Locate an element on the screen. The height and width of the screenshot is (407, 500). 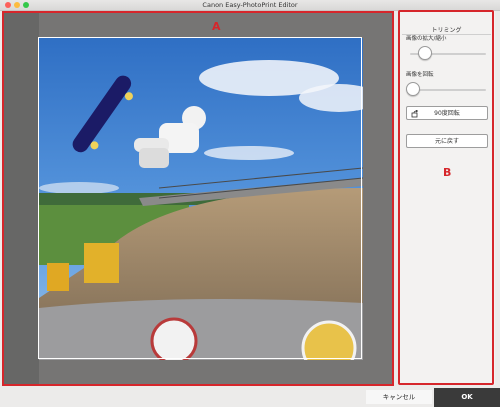
cancel-button: キャンセル is located at coordinates (399, 397).